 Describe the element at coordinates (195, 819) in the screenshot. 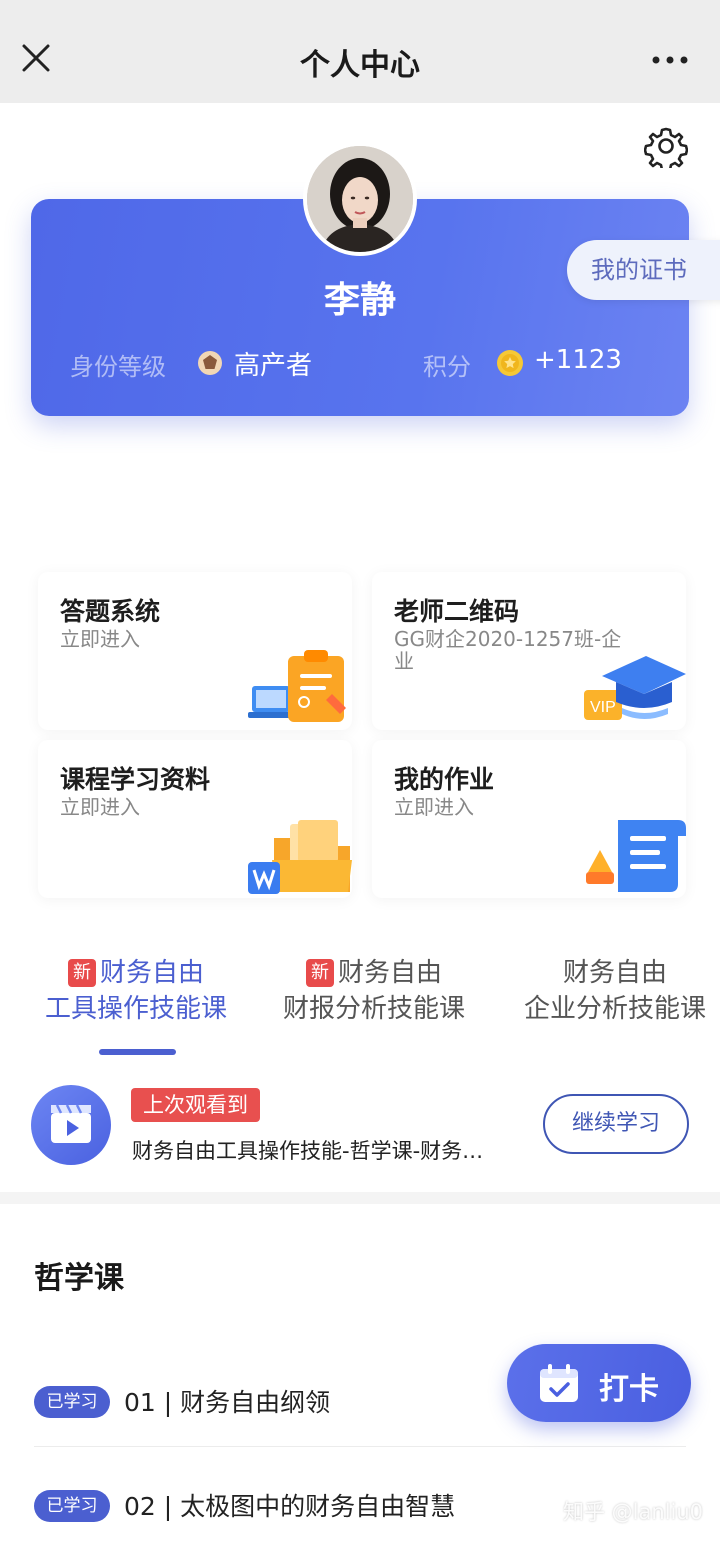

I see `tile-course-materials: 课程学习资料 立即进入` at that location.